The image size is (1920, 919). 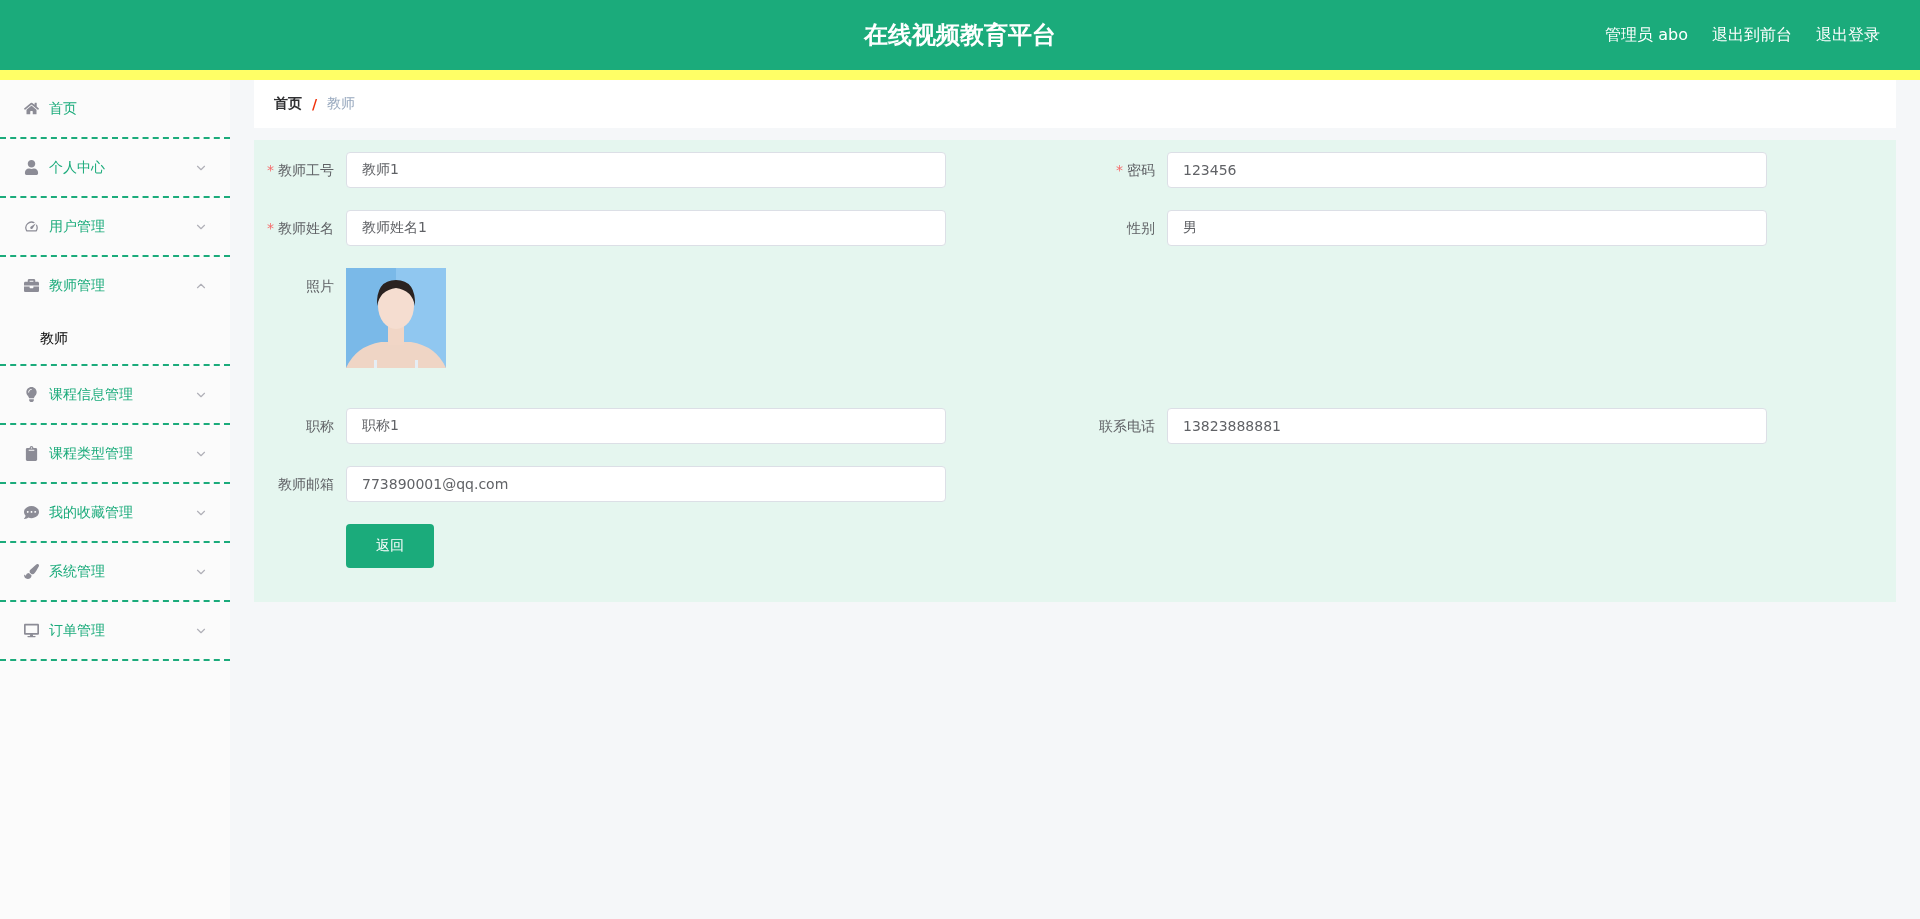 I want to click on menu-item: 订单管理, so click(x=115, y=631).